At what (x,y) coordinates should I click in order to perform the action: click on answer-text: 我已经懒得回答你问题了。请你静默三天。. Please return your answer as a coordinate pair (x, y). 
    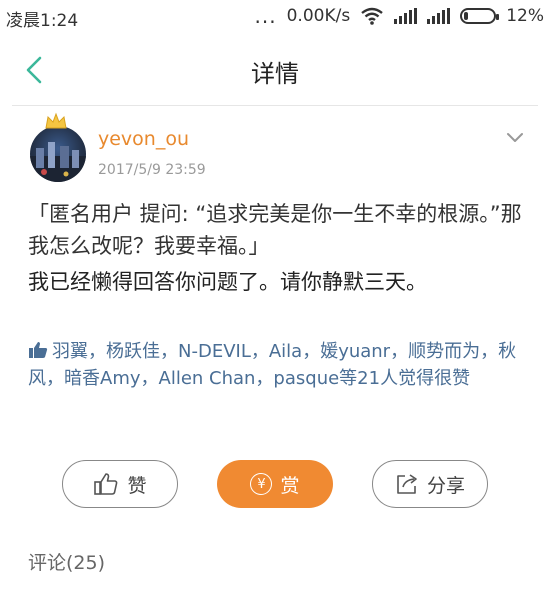
    Looking at the image, I should click on (227, 282).